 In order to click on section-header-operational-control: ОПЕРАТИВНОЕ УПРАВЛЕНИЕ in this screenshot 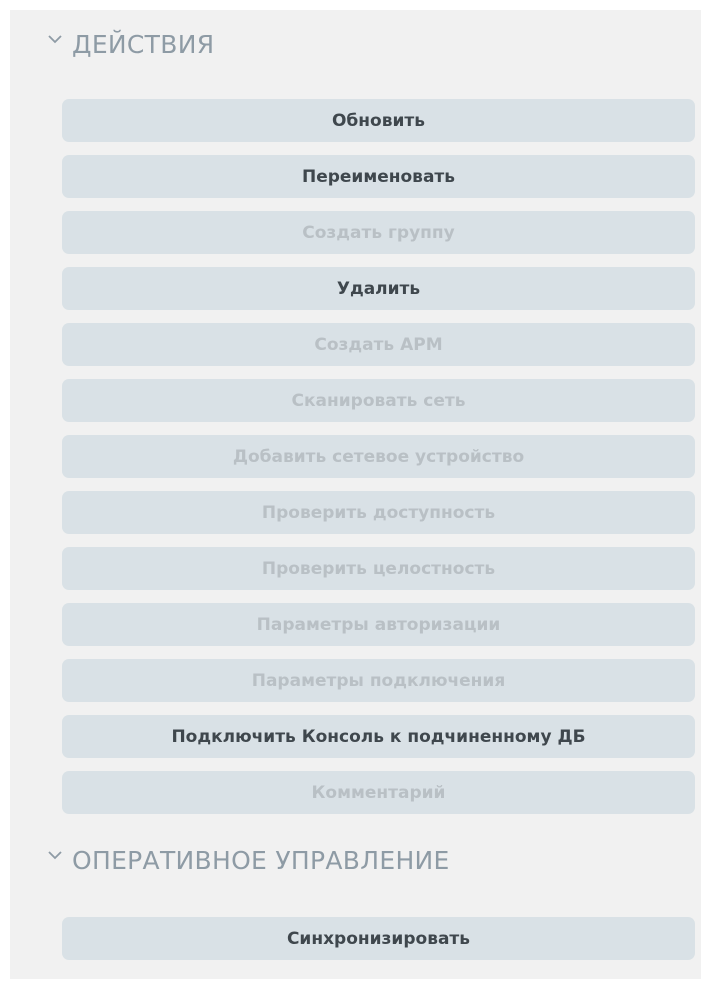, I will do `click(249, 860)`.